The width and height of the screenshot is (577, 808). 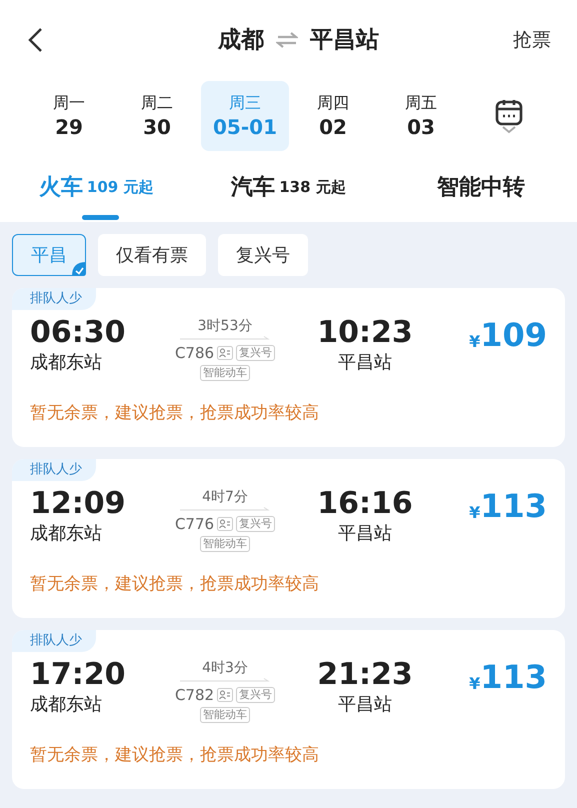 I want to click on departure-time: 17:20, so click(x=78, y=675).